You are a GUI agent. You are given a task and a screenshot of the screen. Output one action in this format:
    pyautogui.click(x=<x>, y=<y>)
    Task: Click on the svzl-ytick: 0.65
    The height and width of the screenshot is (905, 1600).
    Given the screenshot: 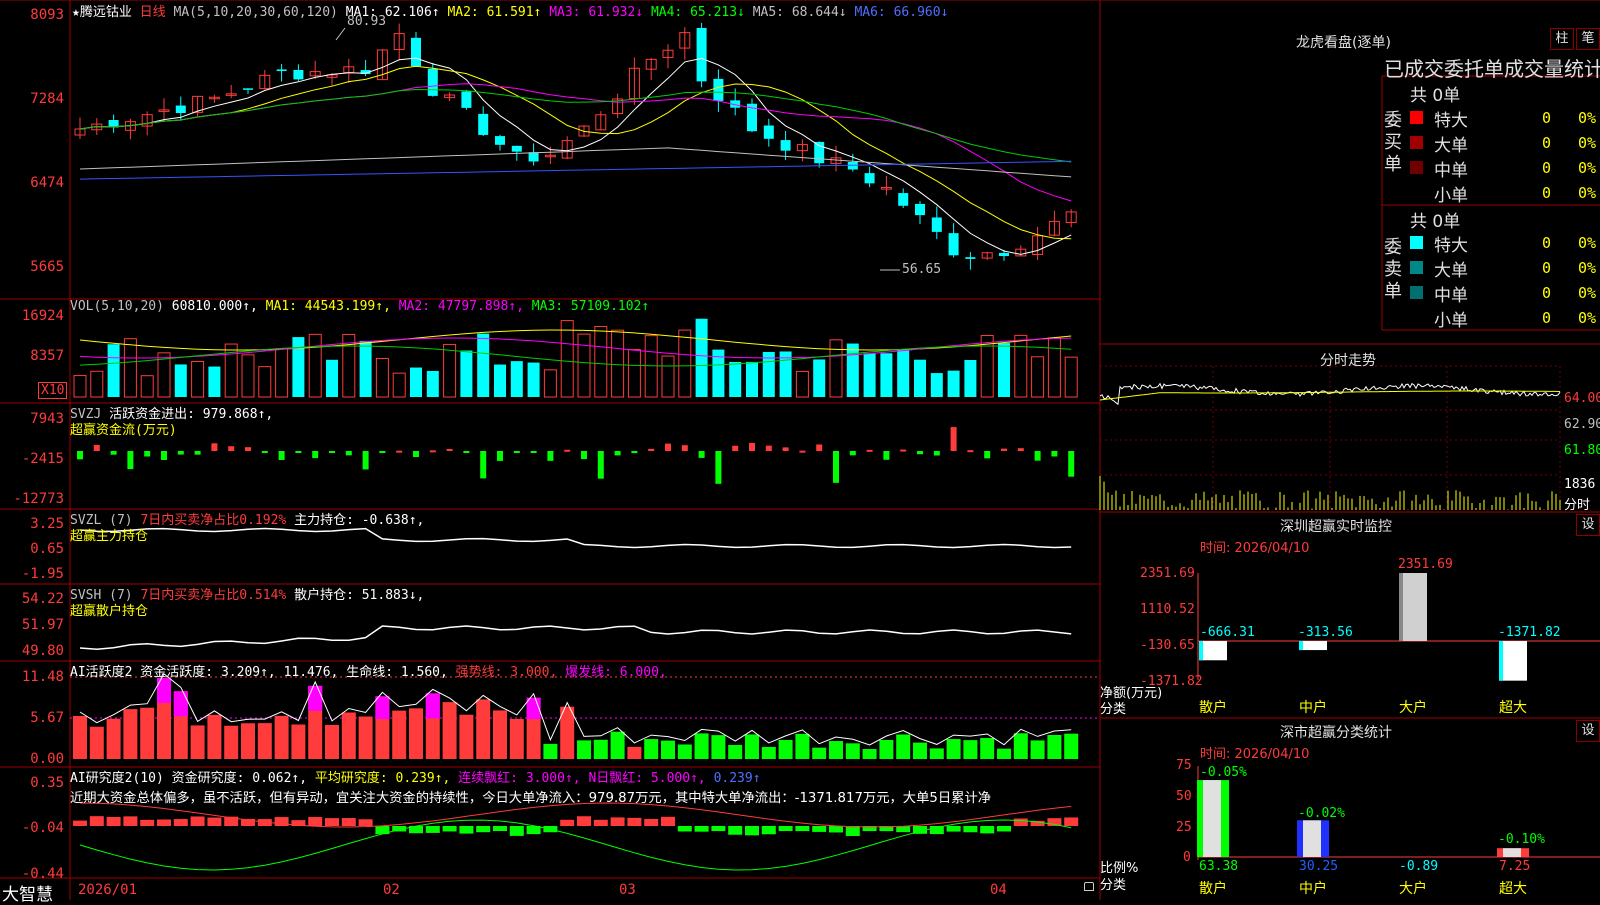 What is the action you would take?
    pyautogui.click(x=47, y=549)
    